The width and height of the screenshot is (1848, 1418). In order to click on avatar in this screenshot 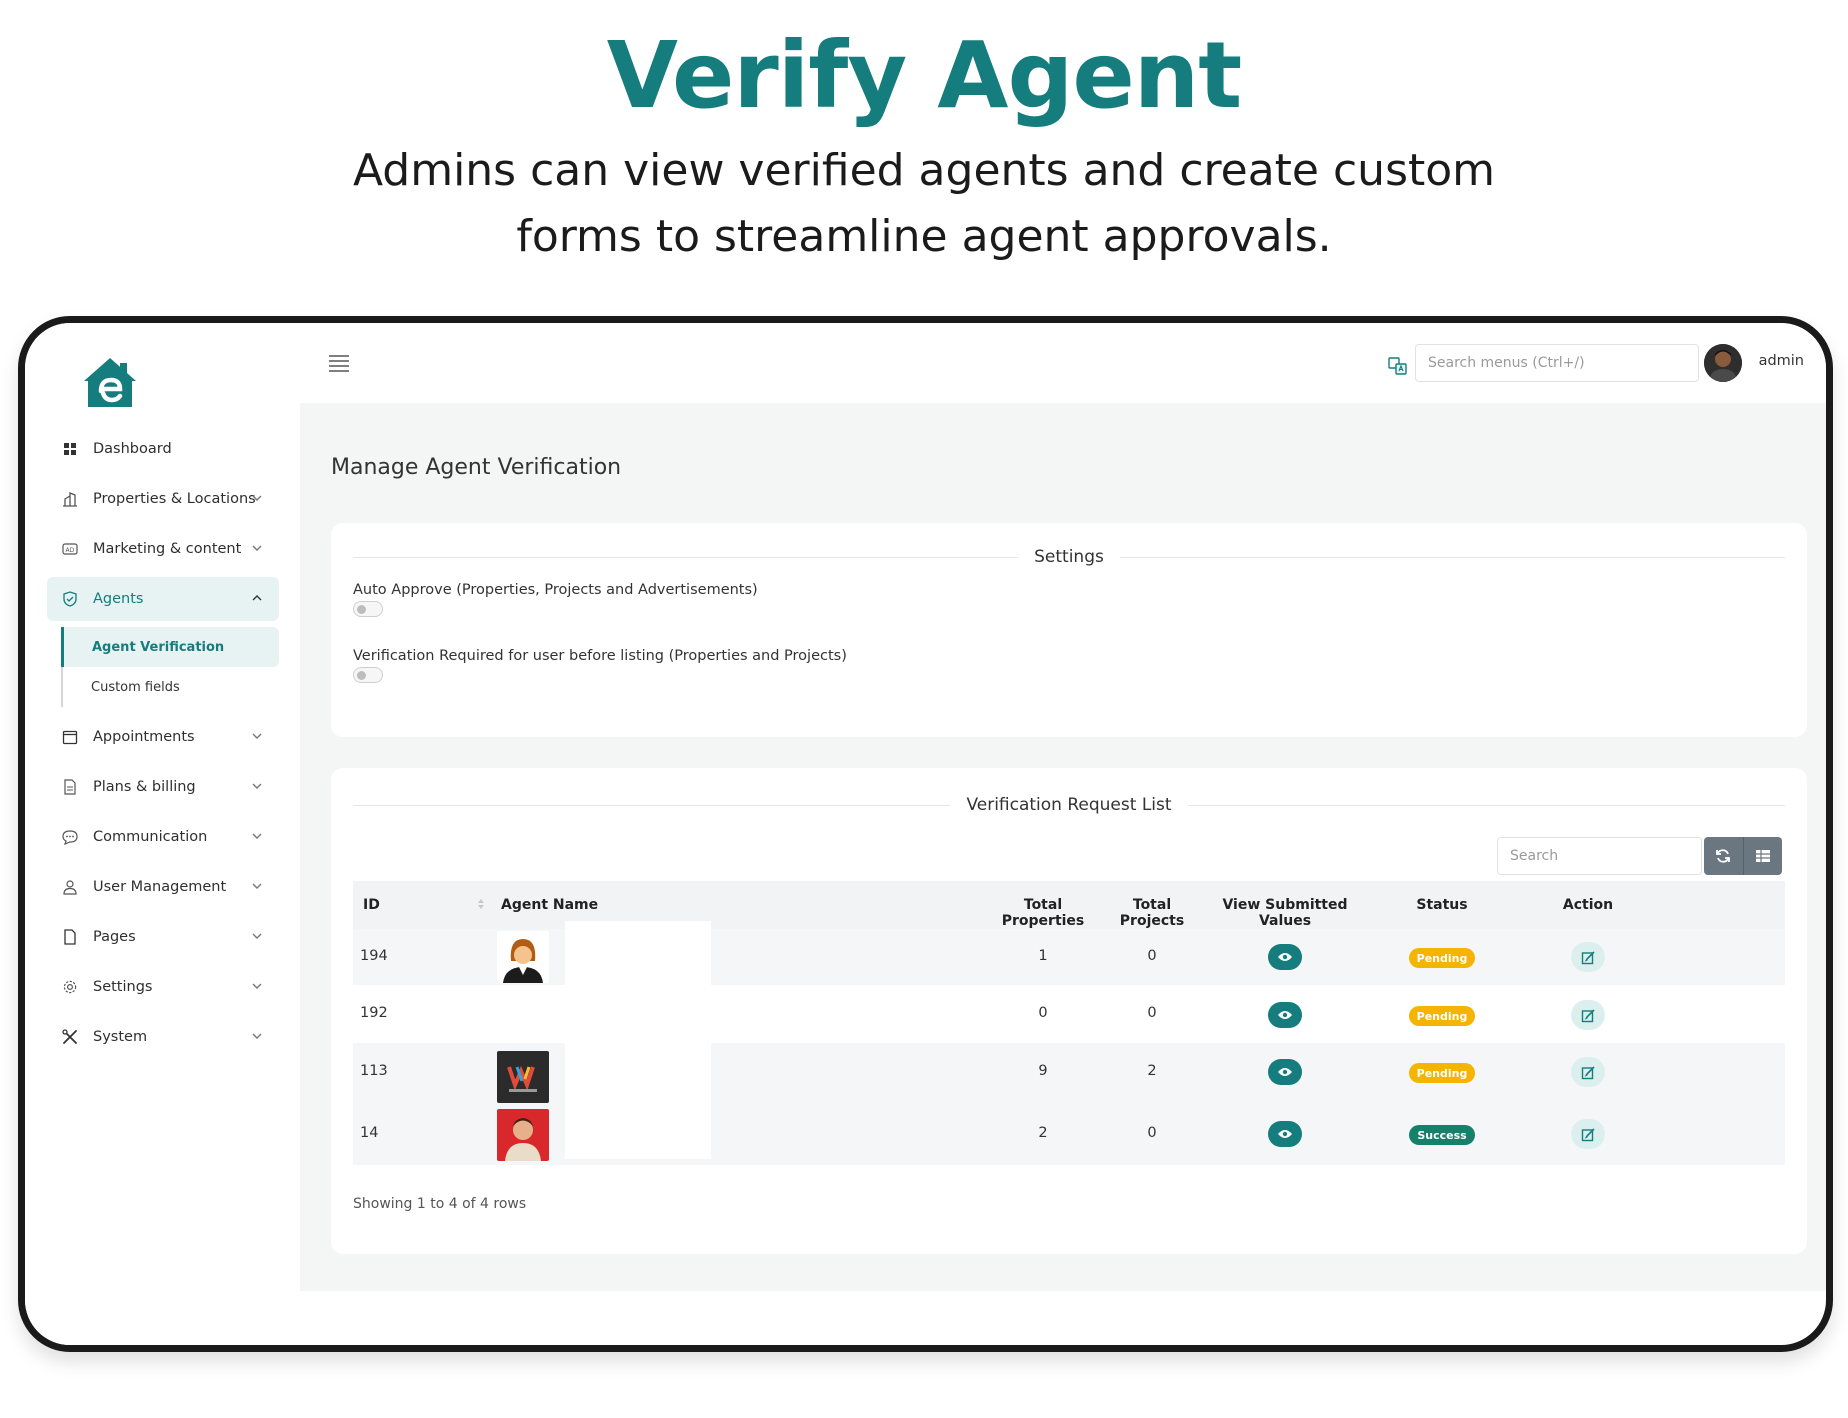, I will do `click(1723, 363)`.